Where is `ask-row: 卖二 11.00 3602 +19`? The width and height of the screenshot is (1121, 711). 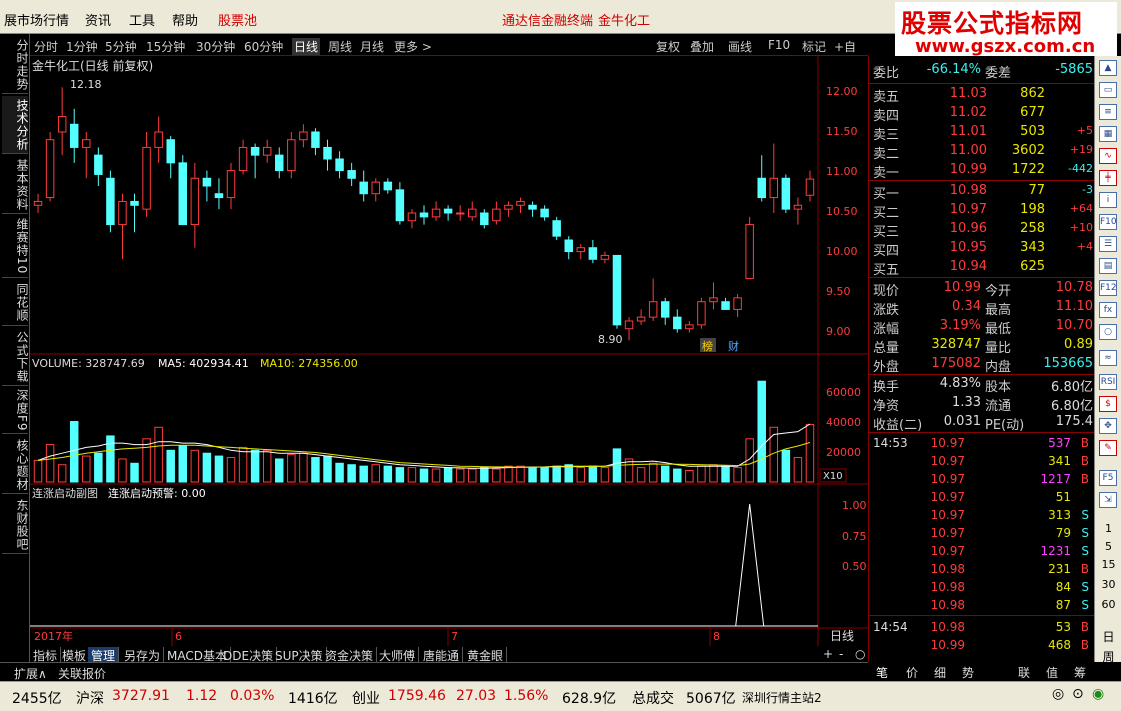 ask-row: 卖二 11.00 3602 +19 is located at coordinates (982, 152).